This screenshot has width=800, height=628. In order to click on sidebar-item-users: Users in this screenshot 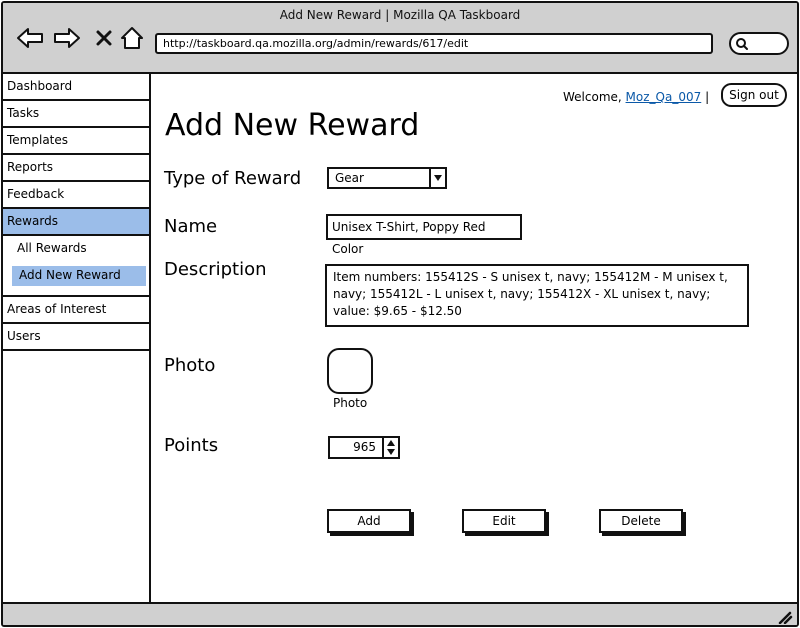, I will do `click(76, 337)`.